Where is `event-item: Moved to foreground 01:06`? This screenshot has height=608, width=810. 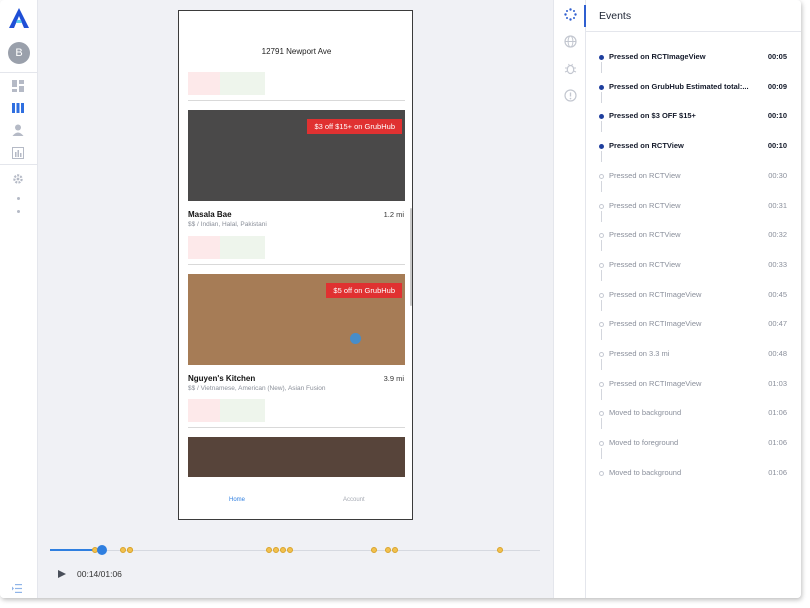 event-item: Moved to foreground 01:06 is located at coordinates (693, 447).